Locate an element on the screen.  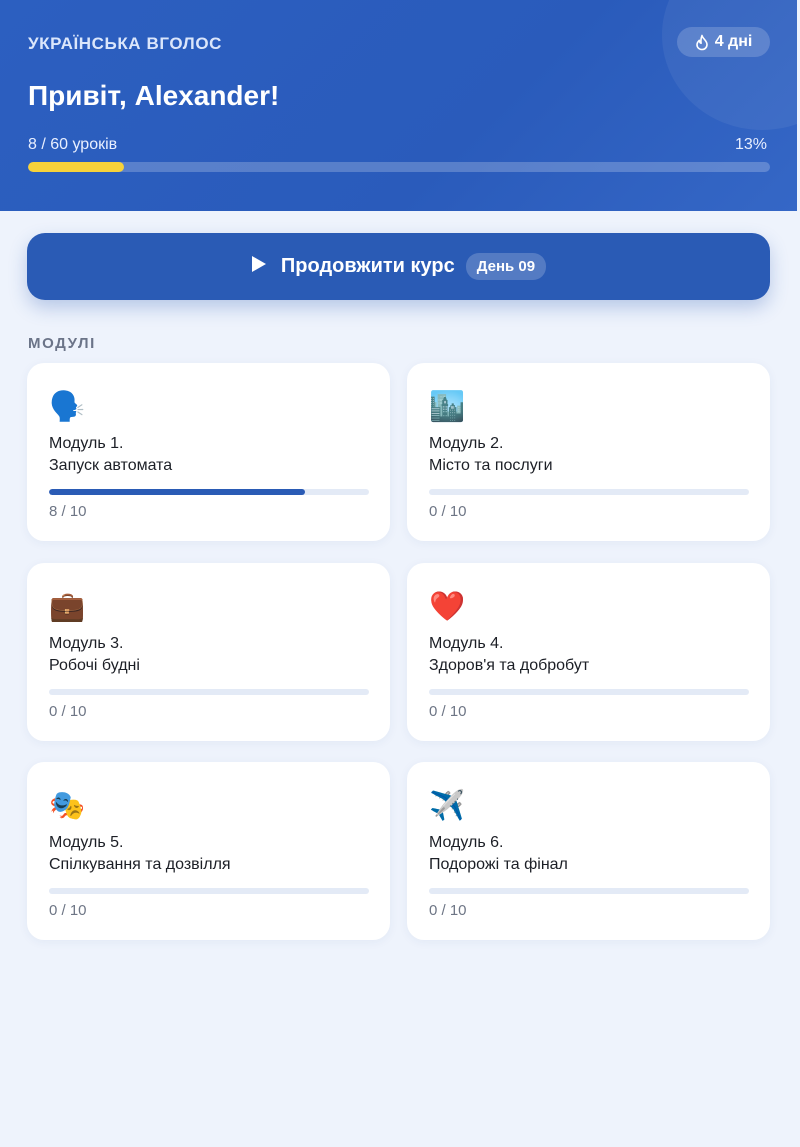
module-card-3: 💼 Модуль 3. Робочі будні 0 / 10 is located at coordinates (208, 652).